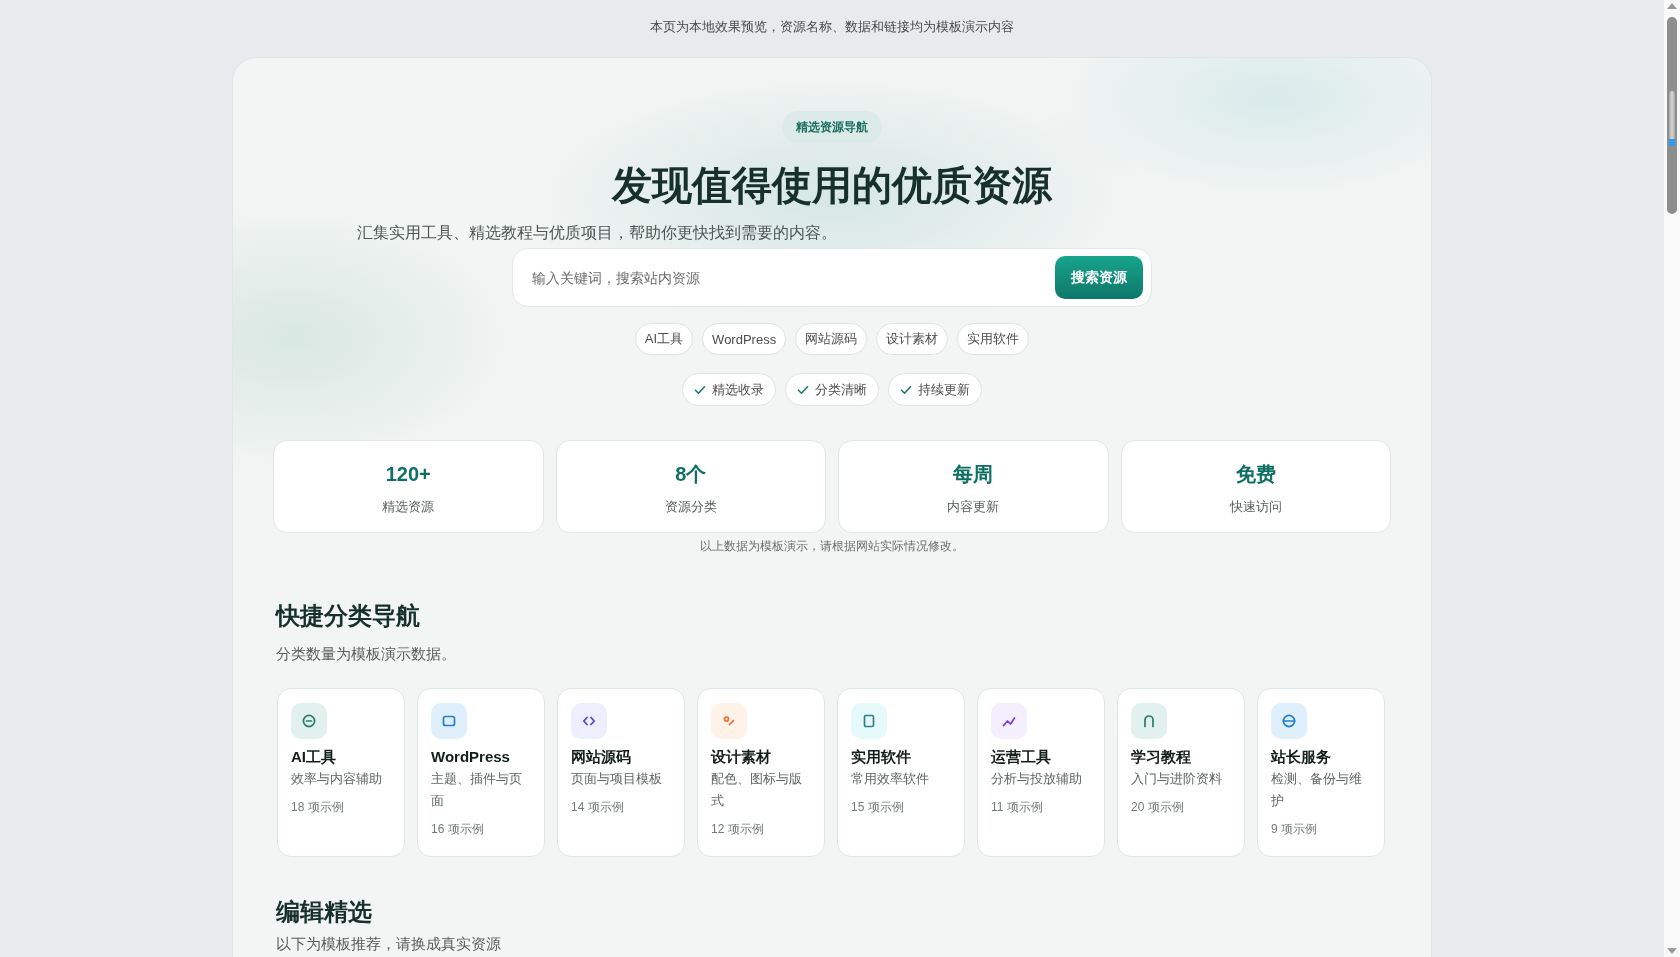 The image size is (1680, 957). Describe the element at coordinates (477, 790) in the screenshot. I see `category-description: 主题、插件与页面` at that location.